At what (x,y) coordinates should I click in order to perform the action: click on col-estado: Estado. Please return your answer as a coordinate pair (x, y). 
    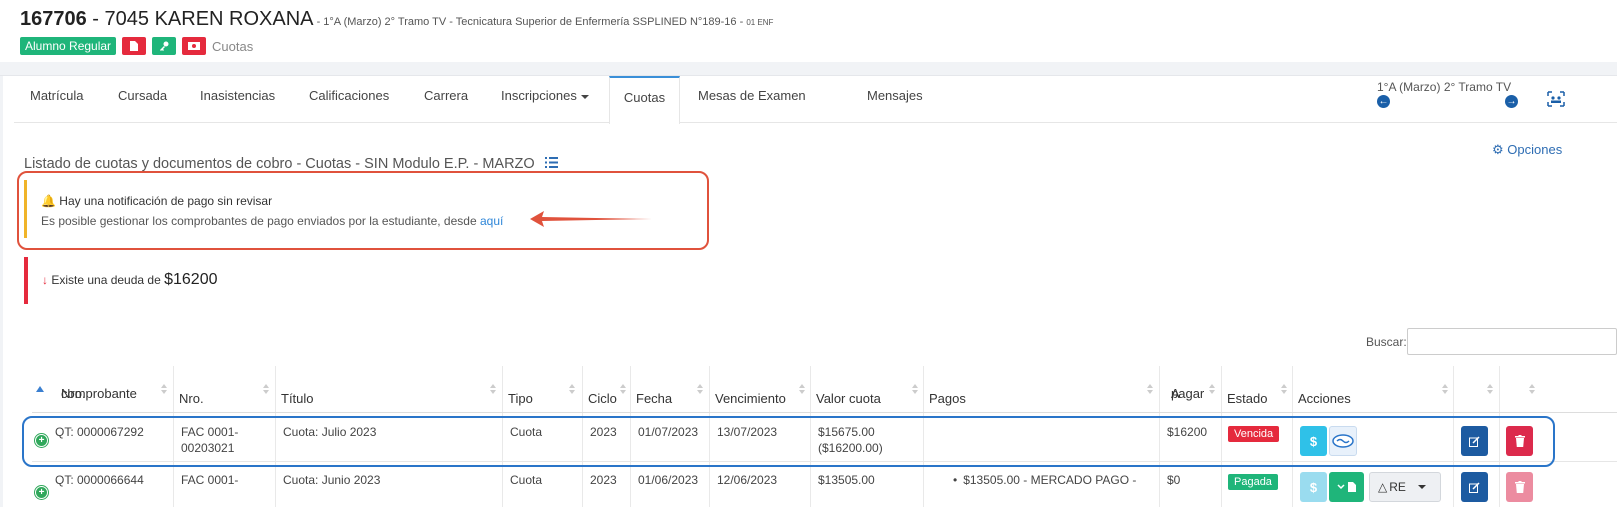
    Looking at the image, I should click on (1256, 389).